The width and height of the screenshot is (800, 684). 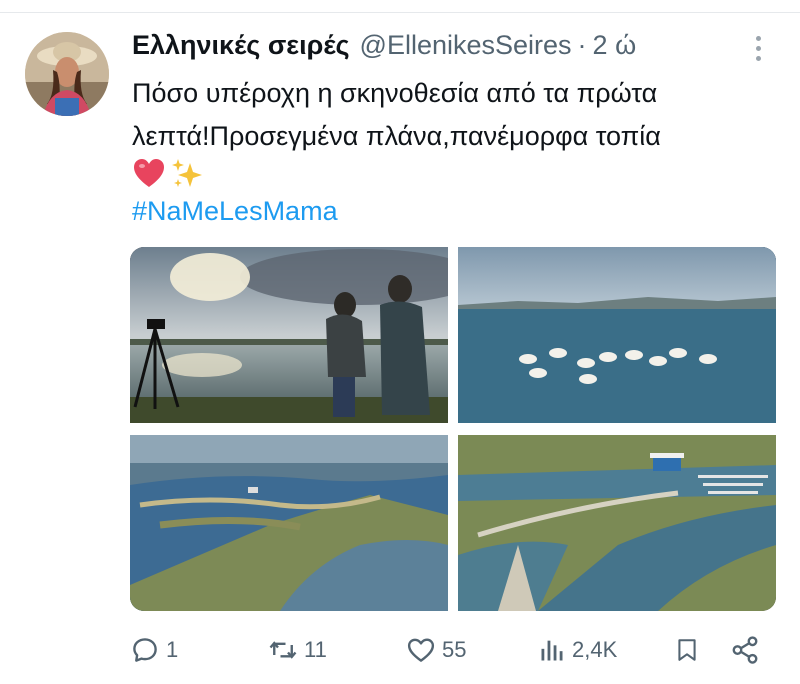 I want to click on display-name: Ελληνικές σειρές, so click(x=241, y=45).